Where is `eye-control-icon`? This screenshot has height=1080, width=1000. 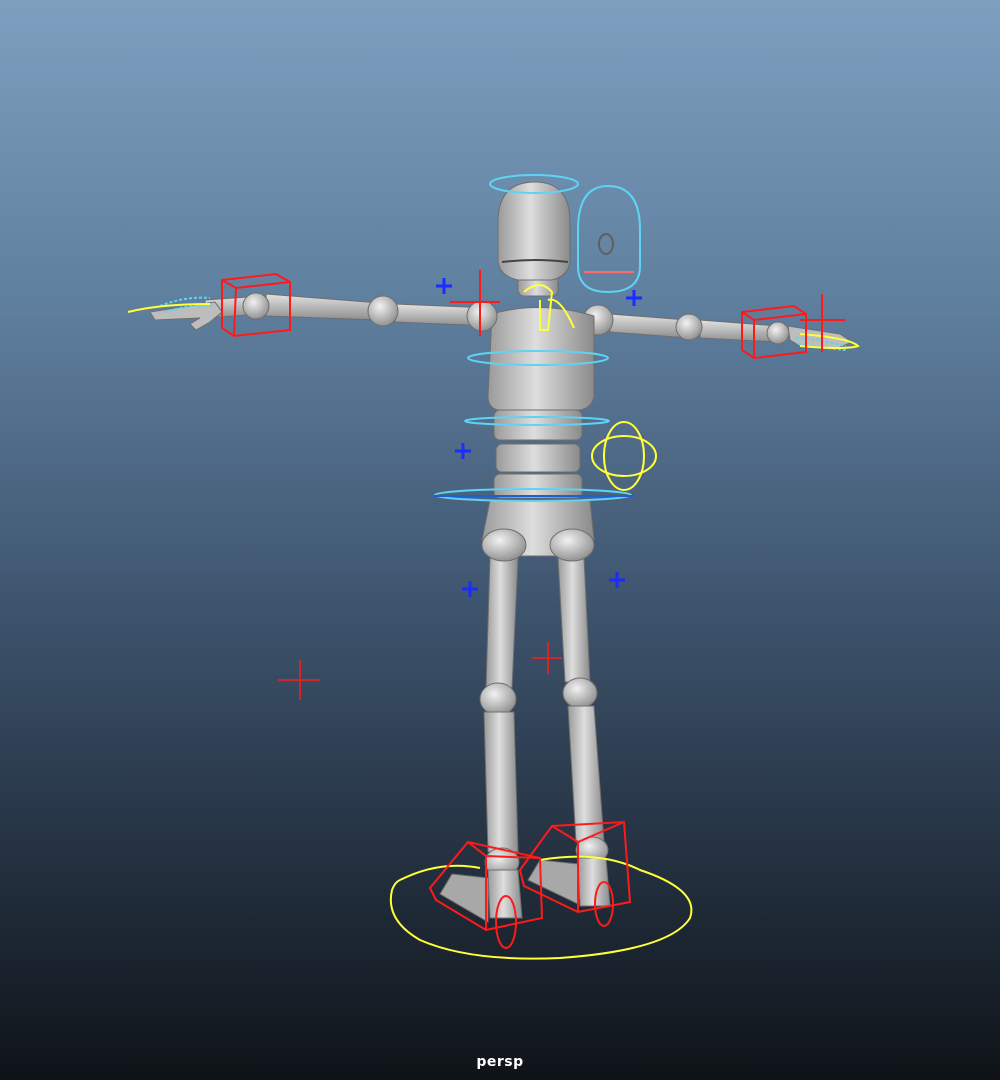 eye-control-icon is located at coordinates (606, 244).